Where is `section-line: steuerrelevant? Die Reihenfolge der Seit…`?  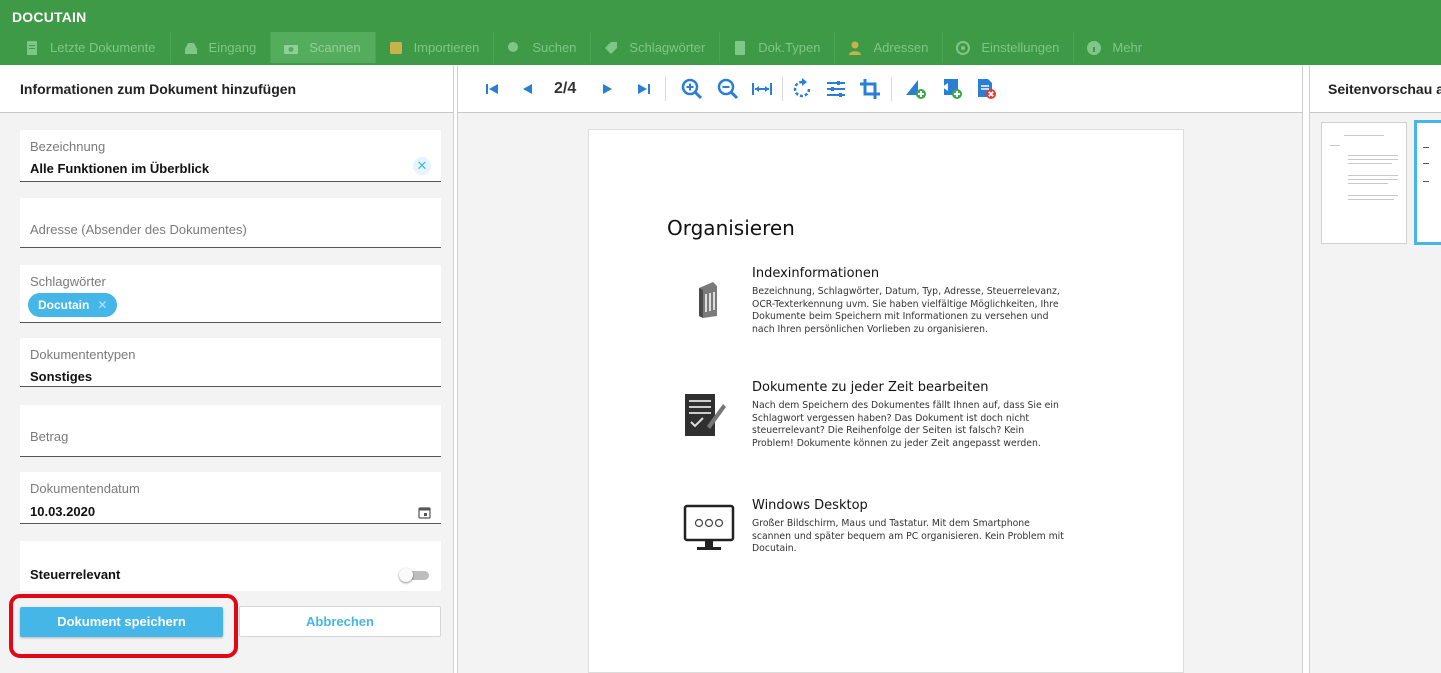 section-line: steuerrelevant? Die Reihenfolge der Seit… is located at coordinates (888, 430).